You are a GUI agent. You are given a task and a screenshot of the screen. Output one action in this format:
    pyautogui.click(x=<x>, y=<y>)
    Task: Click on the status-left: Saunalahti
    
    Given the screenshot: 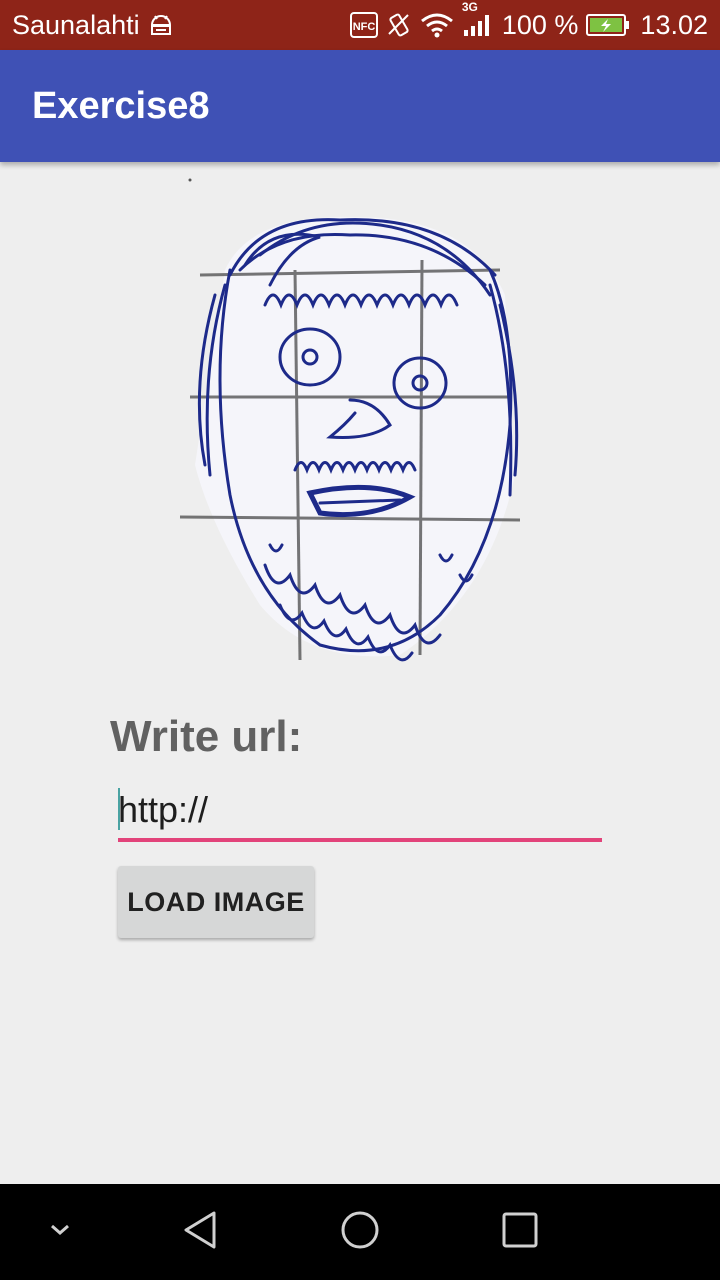 What is the action you would take?
    pyautogui.click(x=87, y=25)
    